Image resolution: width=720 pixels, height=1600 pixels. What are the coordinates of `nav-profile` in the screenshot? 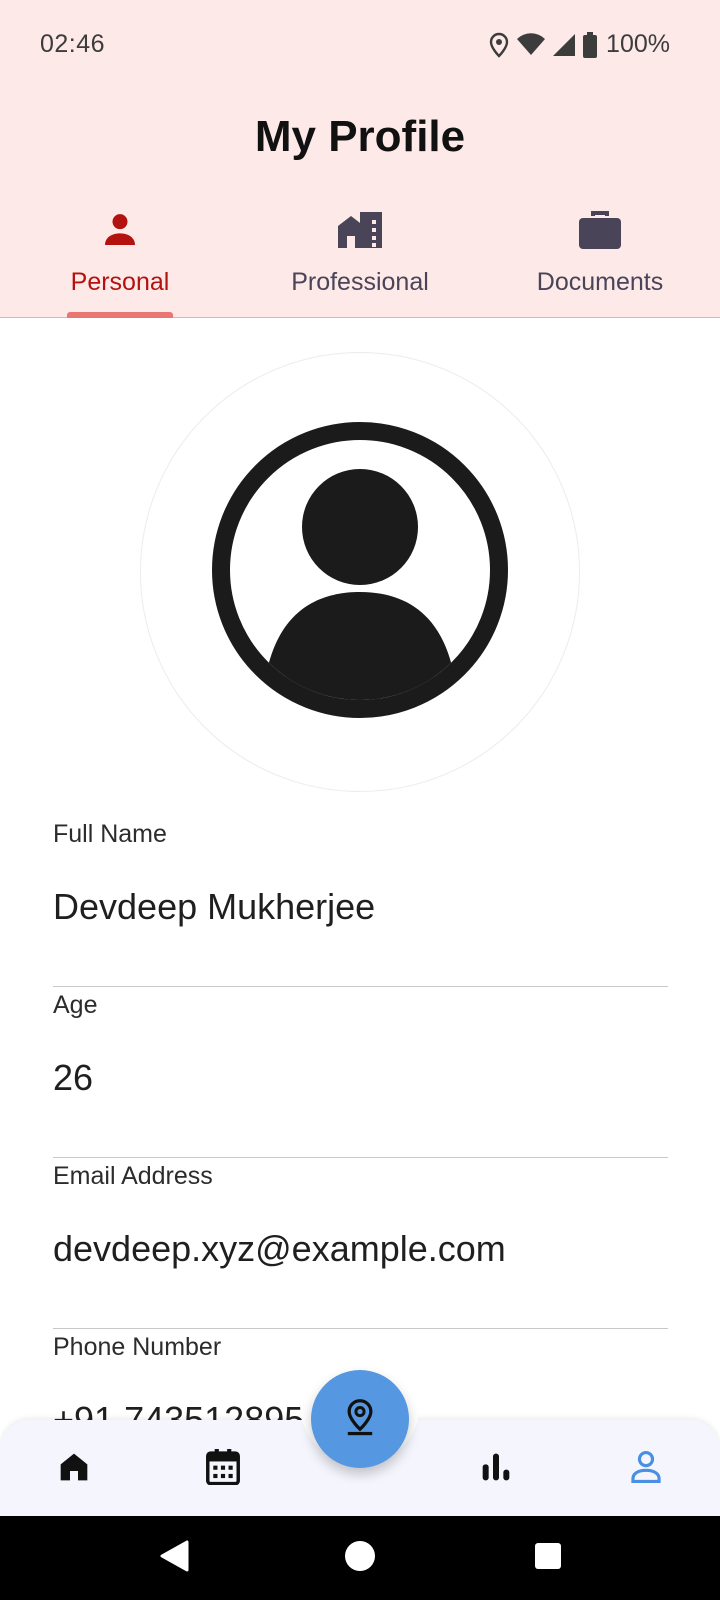 It's located at (646, 1469).